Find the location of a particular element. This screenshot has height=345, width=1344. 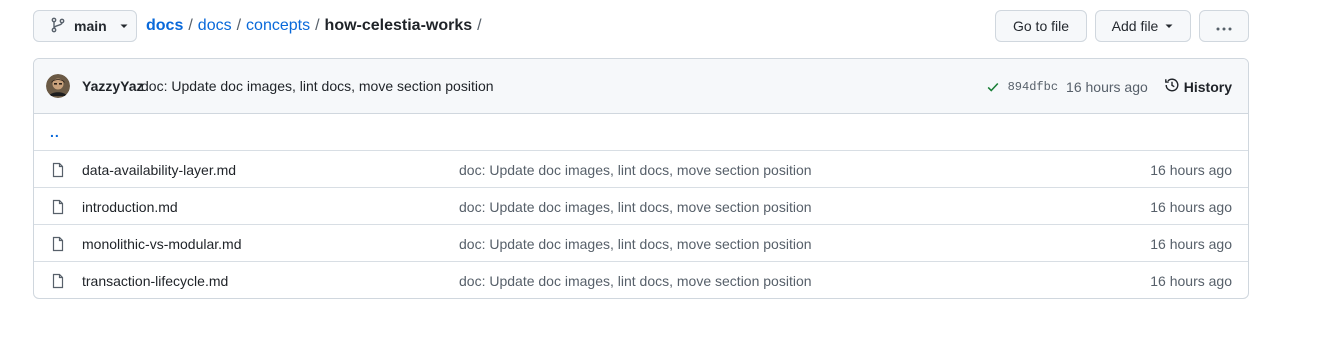

commit-author-link: YazzyYaz is located at coordinates (113, 86).